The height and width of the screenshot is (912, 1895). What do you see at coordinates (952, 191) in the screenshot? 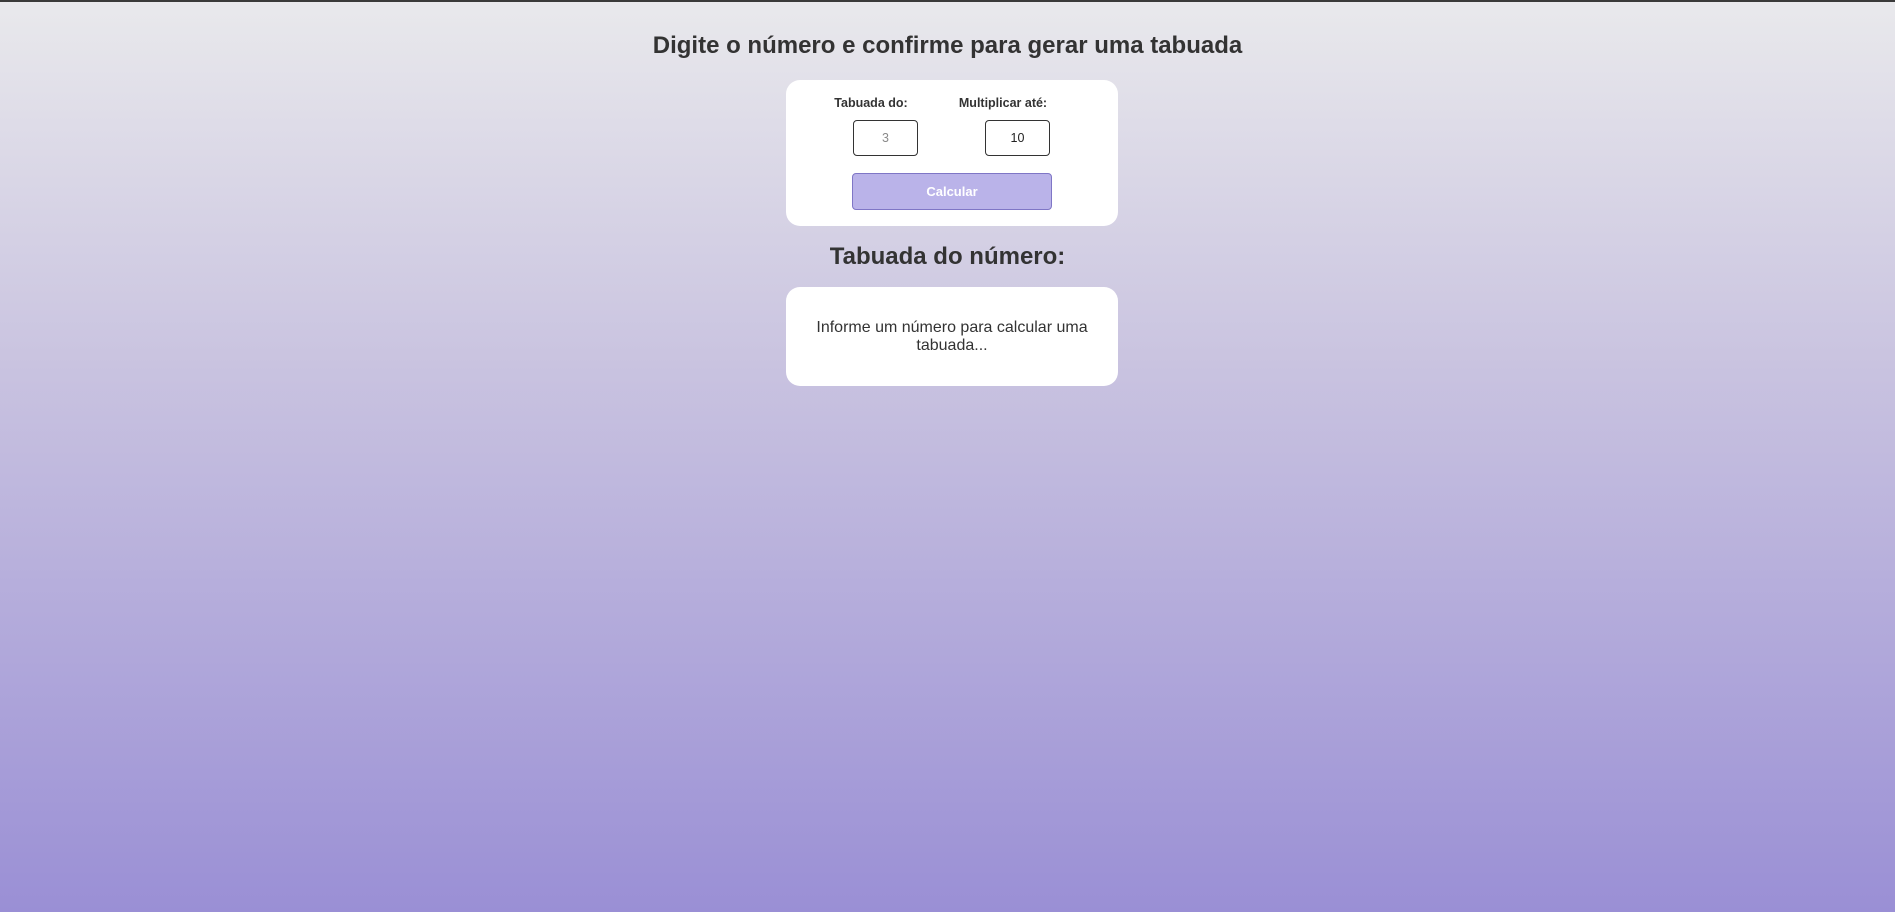
I see `calculate-button: Calcular` at bounding box center [952, 191].